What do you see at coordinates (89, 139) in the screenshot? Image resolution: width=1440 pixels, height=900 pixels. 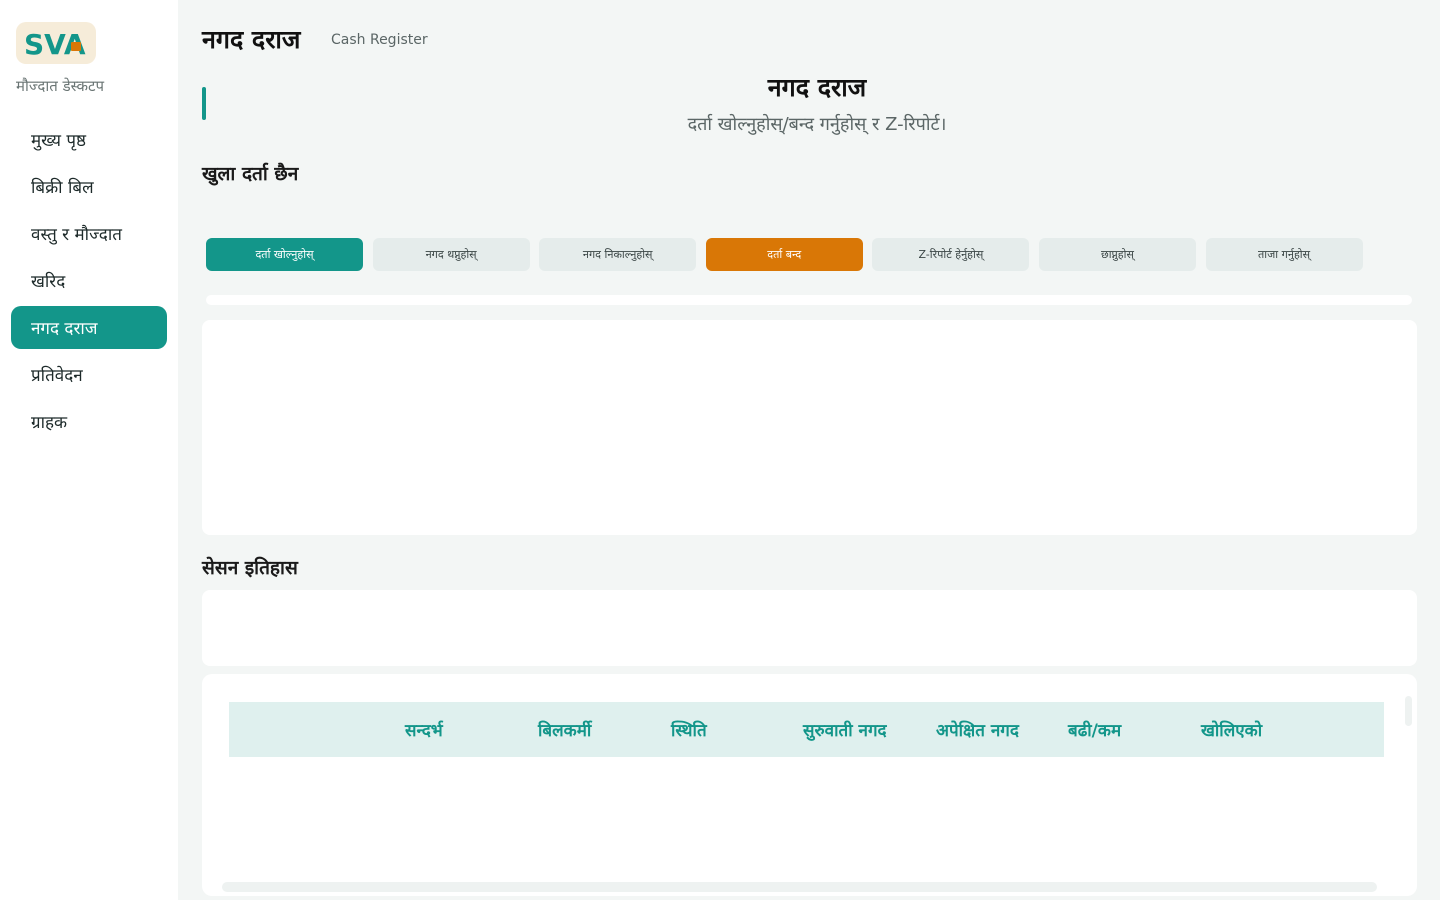 I see `sidebar-item-home: मुख्य पृष्ठ` at bounding box center [89, 139].